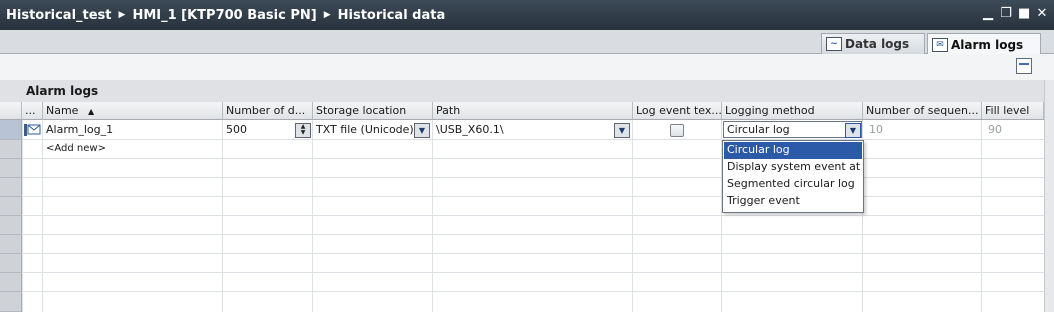 Image resolution: width=1054 pixels, height=312 pixels. What do you see at coordinates (527, 67) in the screenshot?
I see `editor-toolbar` at bounding box center [527, 67].